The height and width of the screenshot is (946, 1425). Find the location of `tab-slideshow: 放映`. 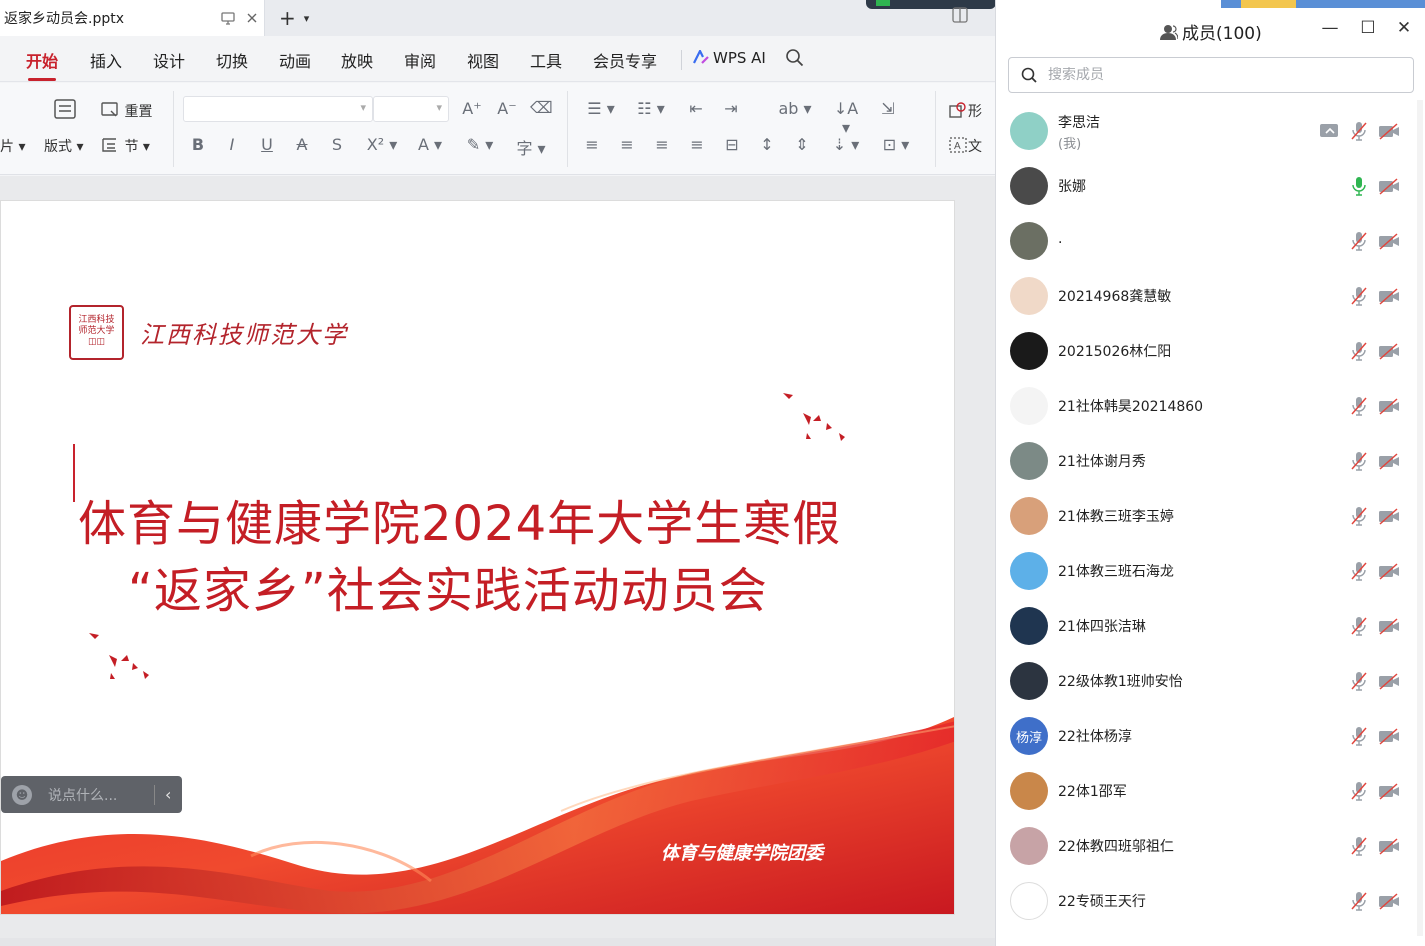

tab-slideshow: 放映 is located at coordinates (357, 60).